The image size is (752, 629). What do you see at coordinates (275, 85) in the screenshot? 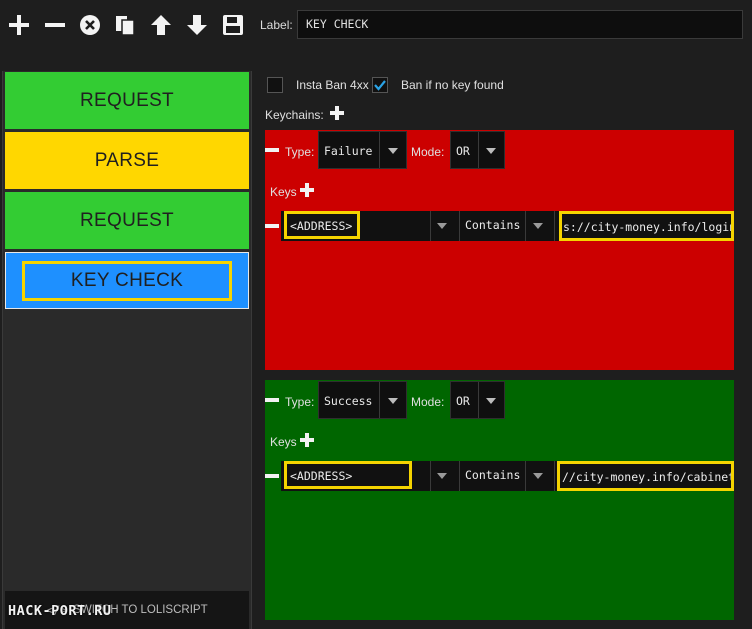
I see `insta-ban-checkbox` at bounding box center [275, 85].